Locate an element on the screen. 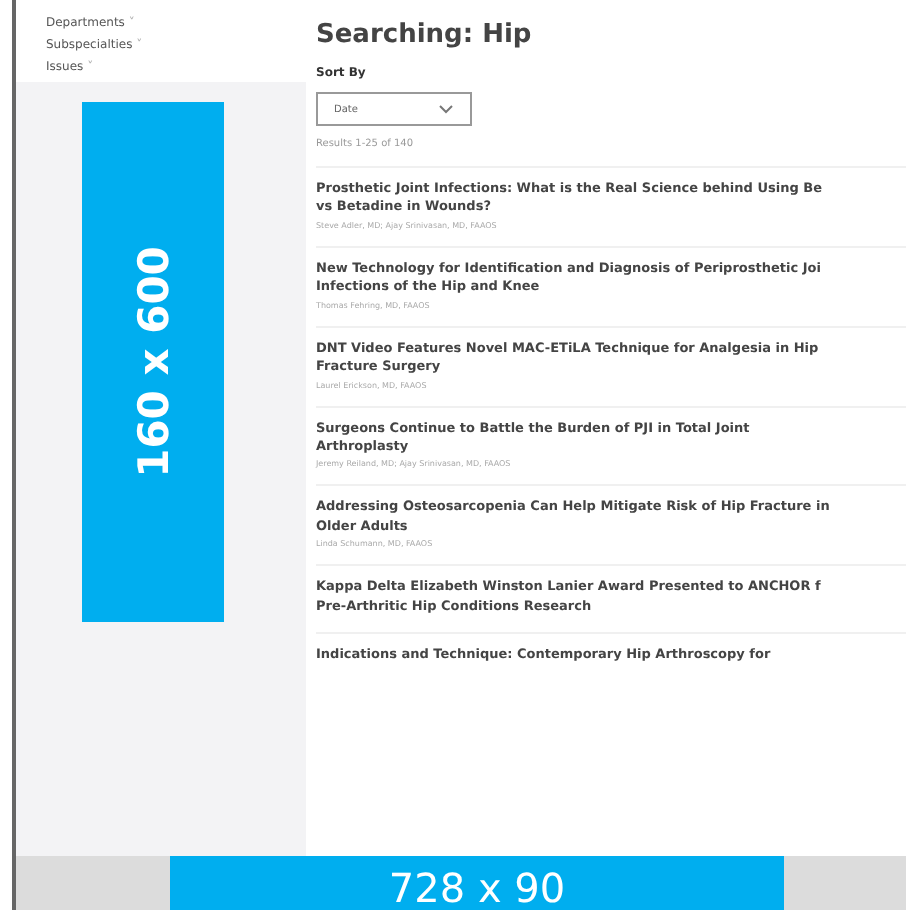  ad-size-label: 160 x 600 is located at coordinates (153, 362).